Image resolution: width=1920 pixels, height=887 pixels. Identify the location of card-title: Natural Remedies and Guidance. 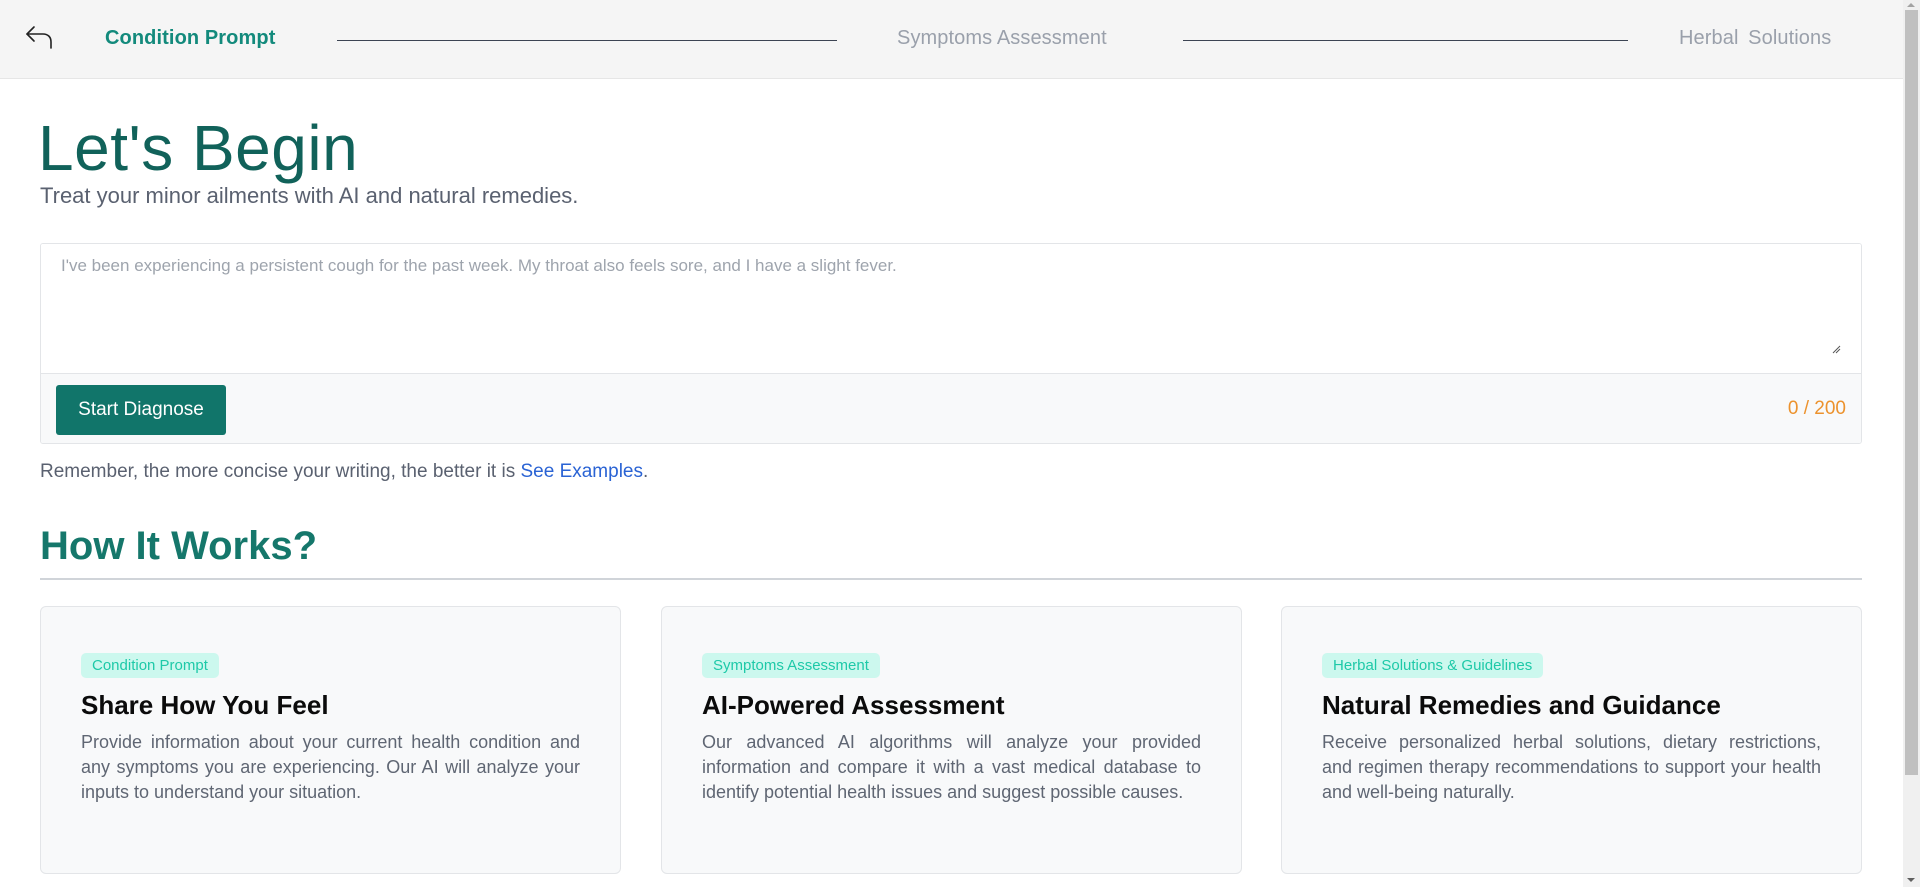
(1521, 705).